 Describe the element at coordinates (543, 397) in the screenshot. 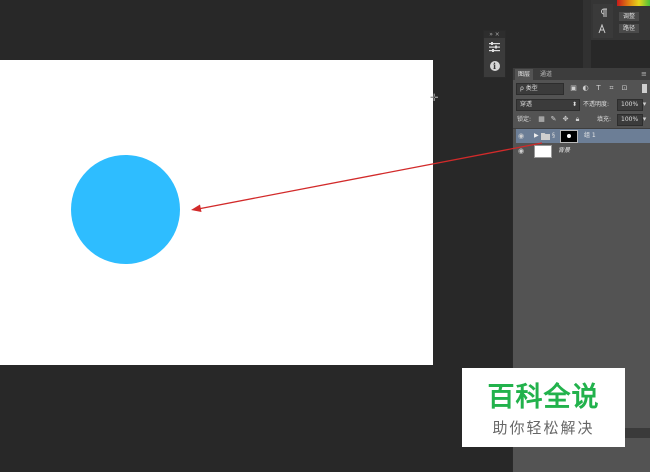

I see `watermark-title: 百科全说` at that location.